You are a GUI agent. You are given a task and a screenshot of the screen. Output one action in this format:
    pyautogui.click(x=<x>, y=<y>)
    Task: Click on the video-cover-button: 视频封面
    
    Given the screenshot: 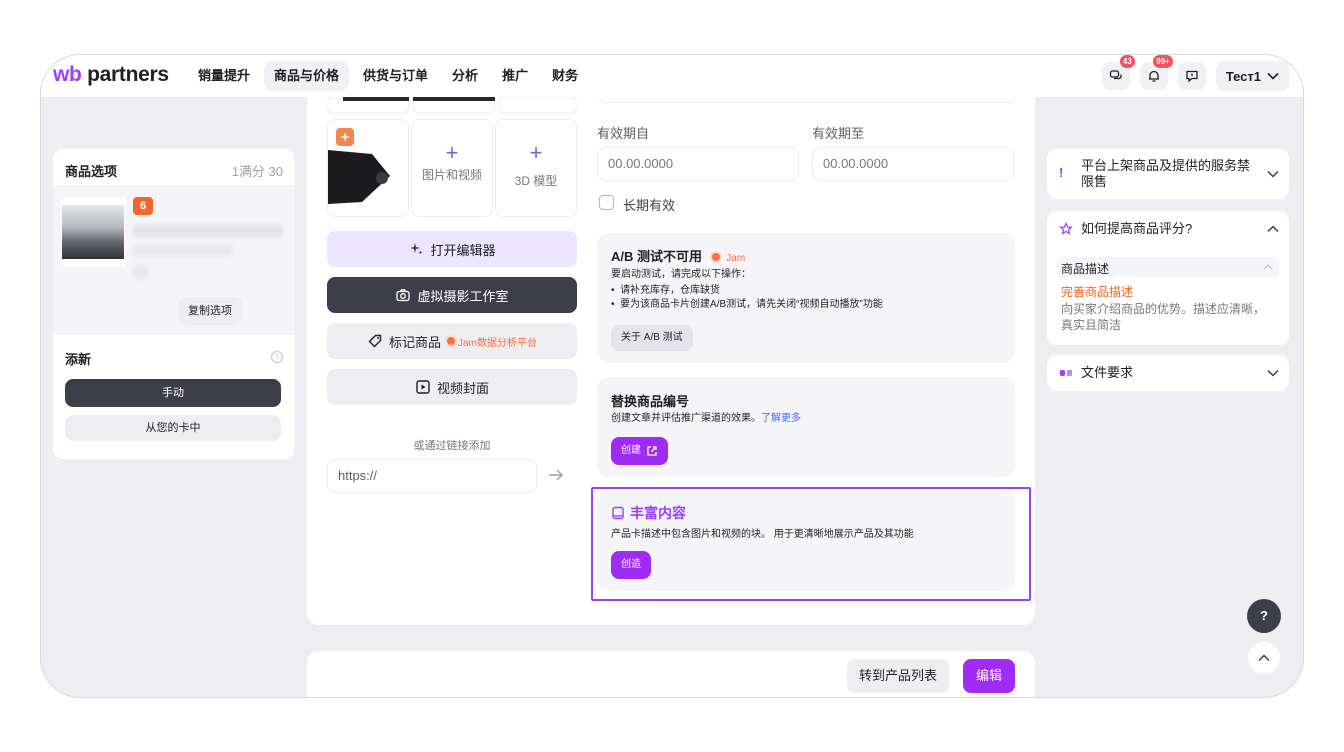 What is the action you would take?
    pyautogui.click(x=452, y=387)
    